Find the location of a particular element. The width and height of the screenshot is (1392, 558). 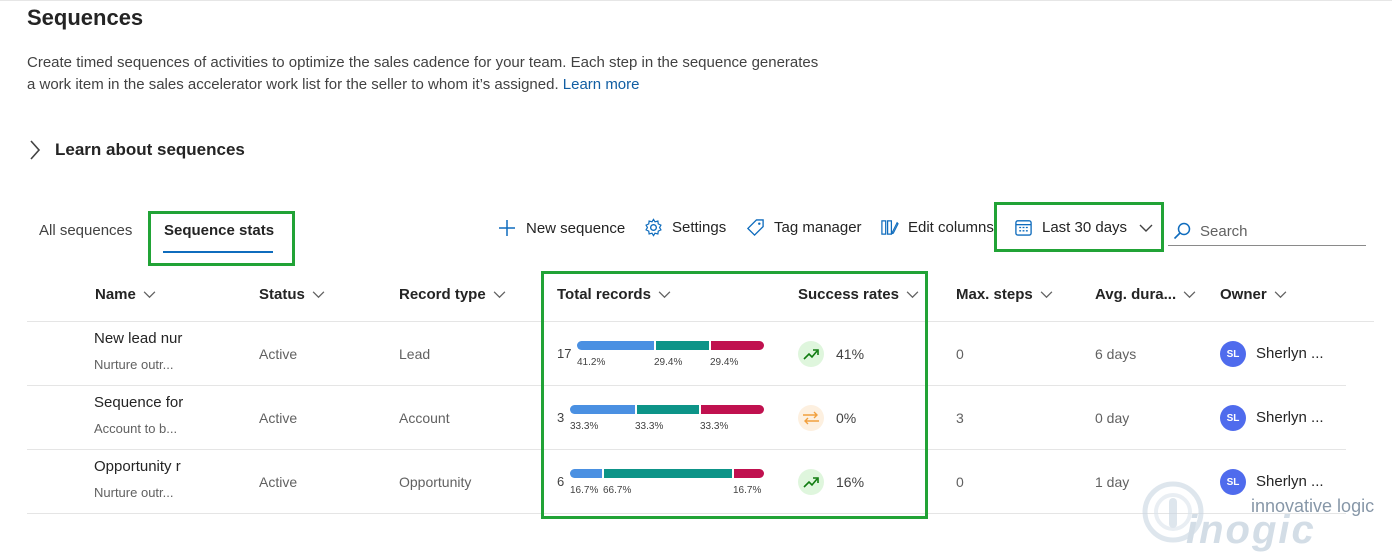

column-header-record-type-label: Record type is located at coordinates (442, 294).